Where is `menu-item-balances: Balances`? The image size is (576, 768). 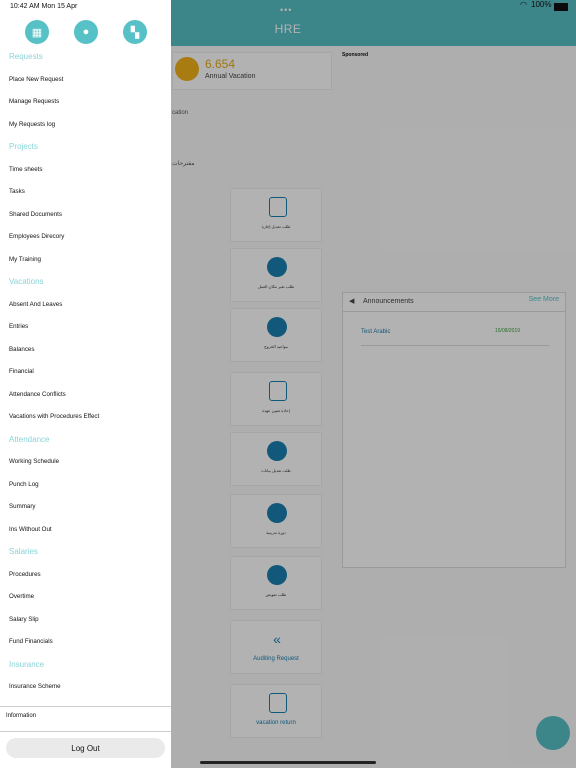
menu-item-balances: Balances is located at coordinates (85, 350).